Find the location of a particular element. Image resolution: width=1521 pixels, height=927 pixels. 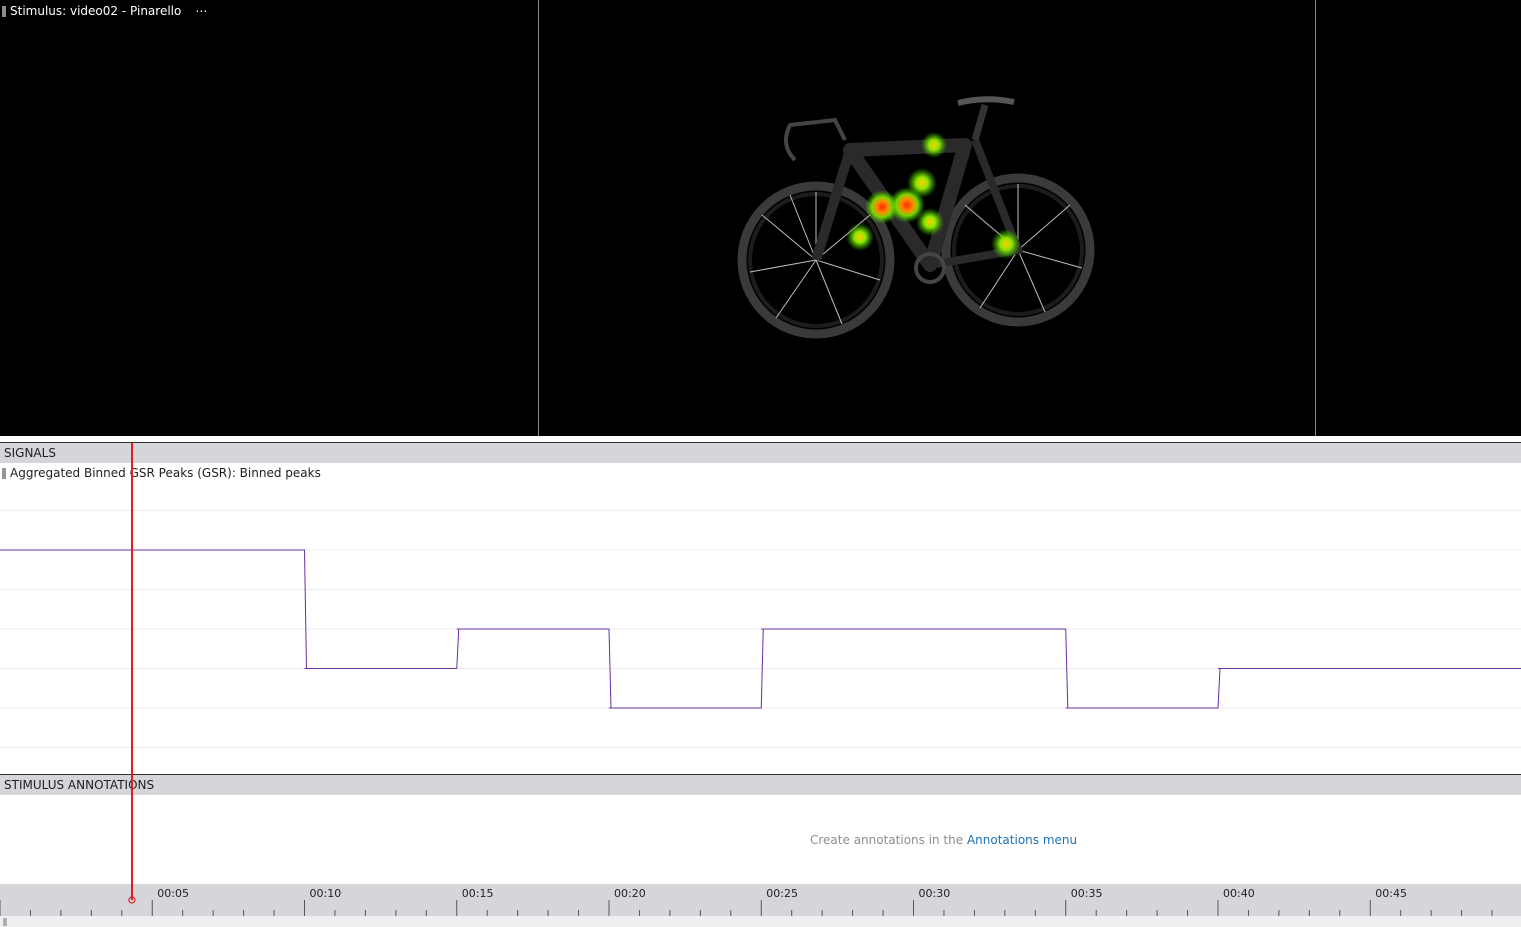

ruler-tick-label: 00:05 is located at coordinates (173, 893).